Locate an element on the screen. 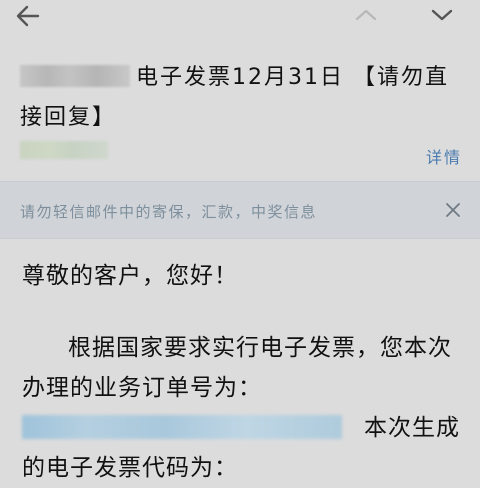 The width and height of the screenshot is (480, 488). paragraph-text-a: 根据国家要求实行电子发票，您本次办理的业务订单号为： is located at coordinates (237, 368).